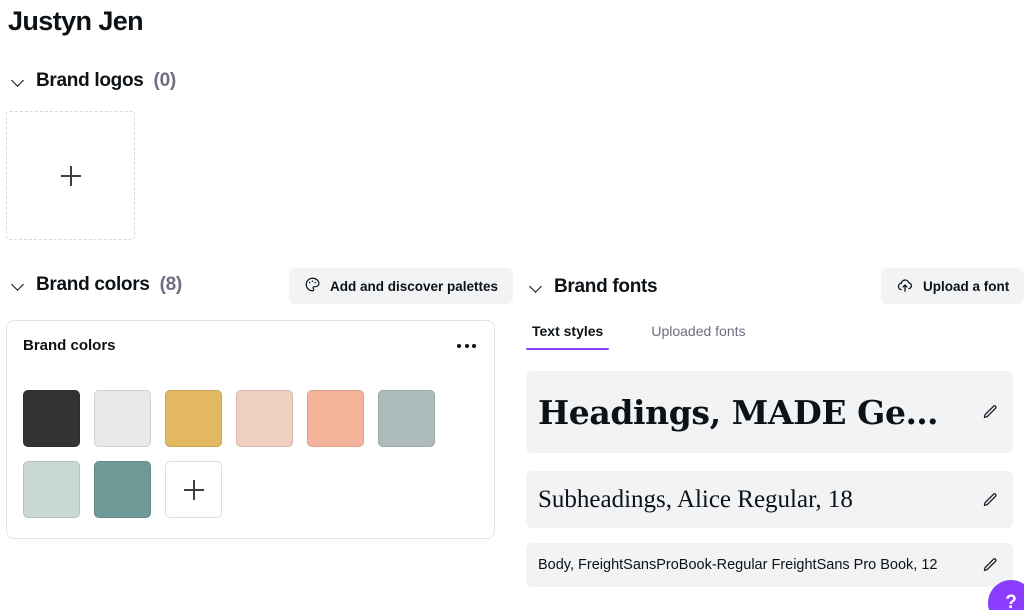 Image resolution: width=1024 pixels, height=610 pixels. What do you see at coordinates (122, 489) in the screenshot?
I see `color-swatch-teal` at bounding box center [122, 489].